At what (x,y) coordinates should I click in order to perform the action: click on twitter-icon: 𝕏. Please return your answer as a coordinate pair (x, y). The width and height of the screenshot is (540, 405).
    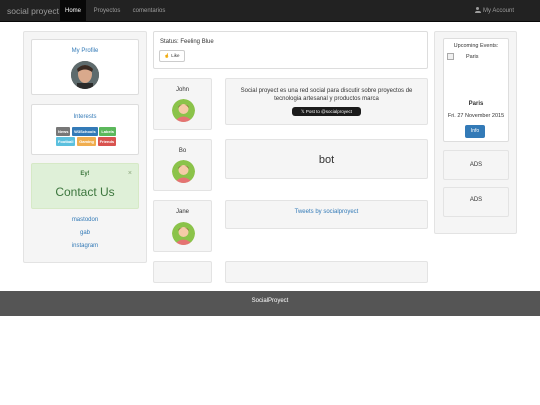
    Looking at the image, I should click on (303, 111).